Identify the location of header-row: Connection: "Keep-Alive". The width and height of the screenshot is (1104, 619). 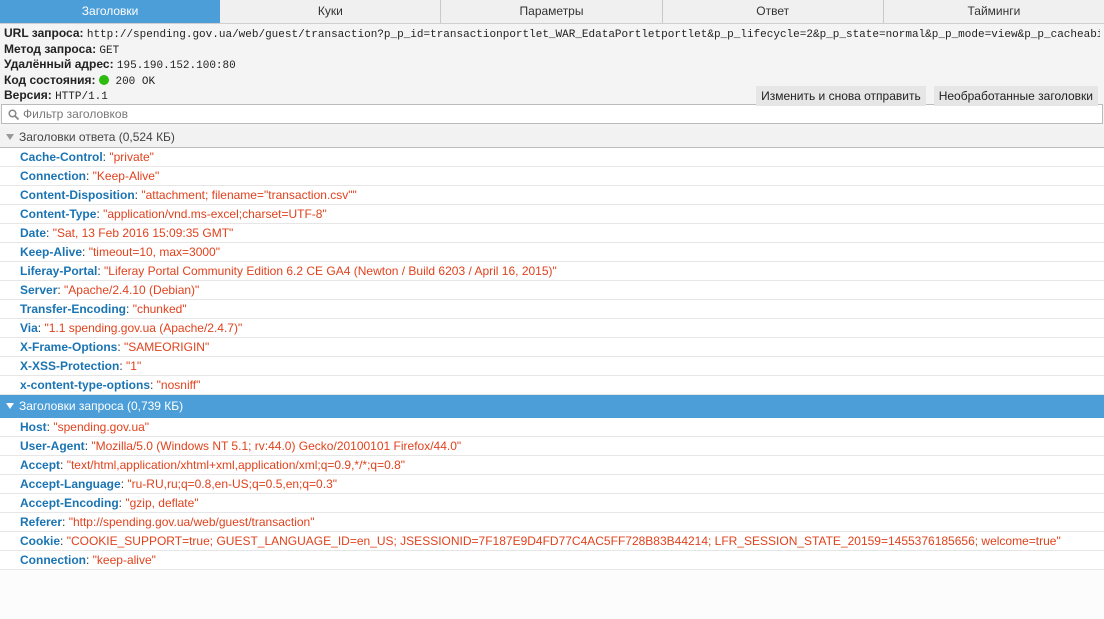
(552, 176).